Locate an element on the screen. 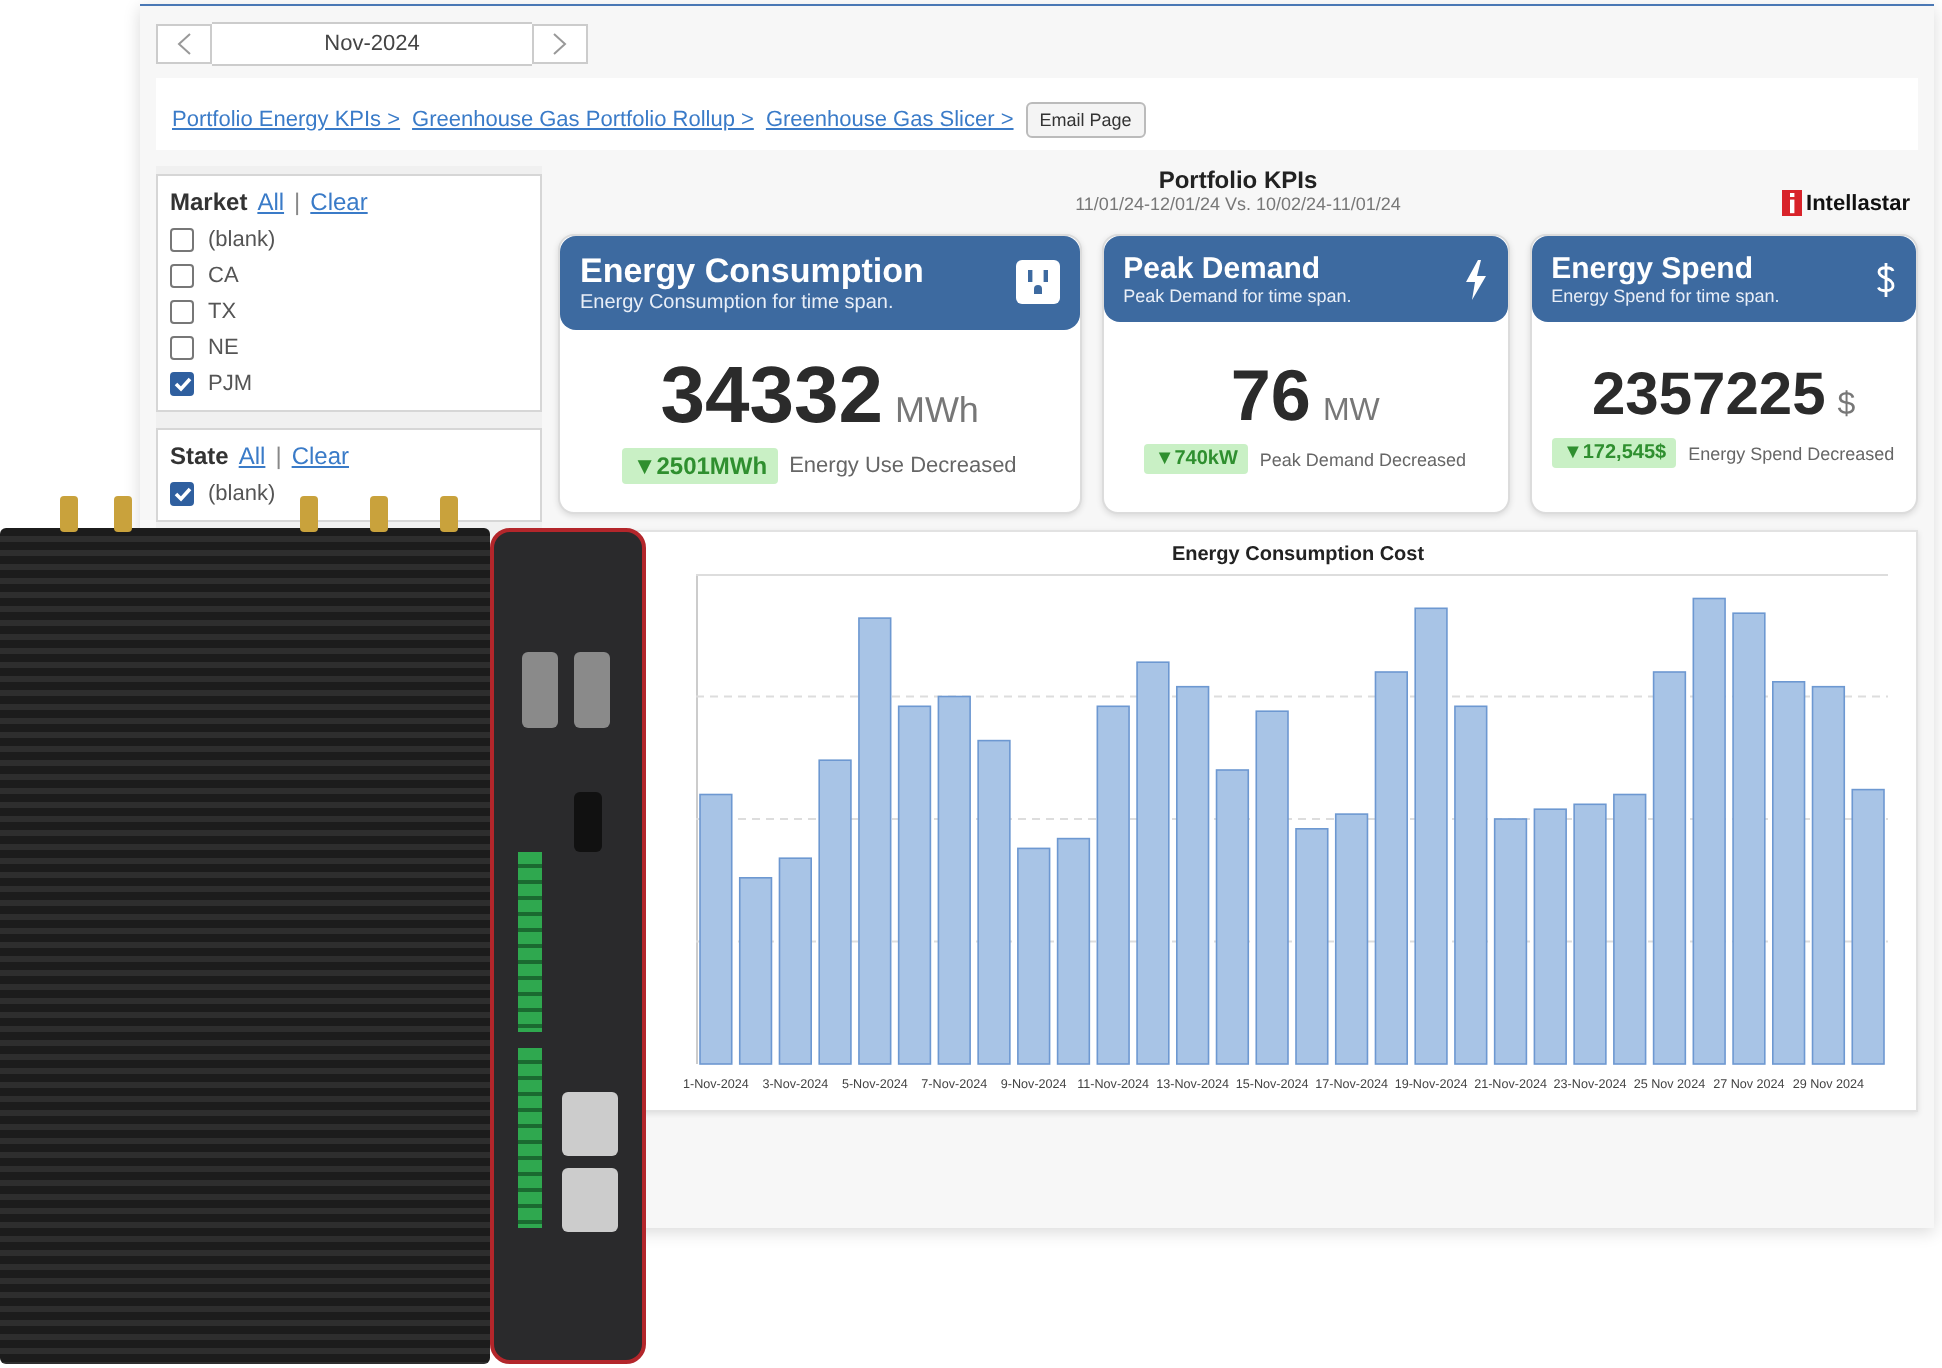  change-badge: ▼740kW is located at coordinates (1196, 459).